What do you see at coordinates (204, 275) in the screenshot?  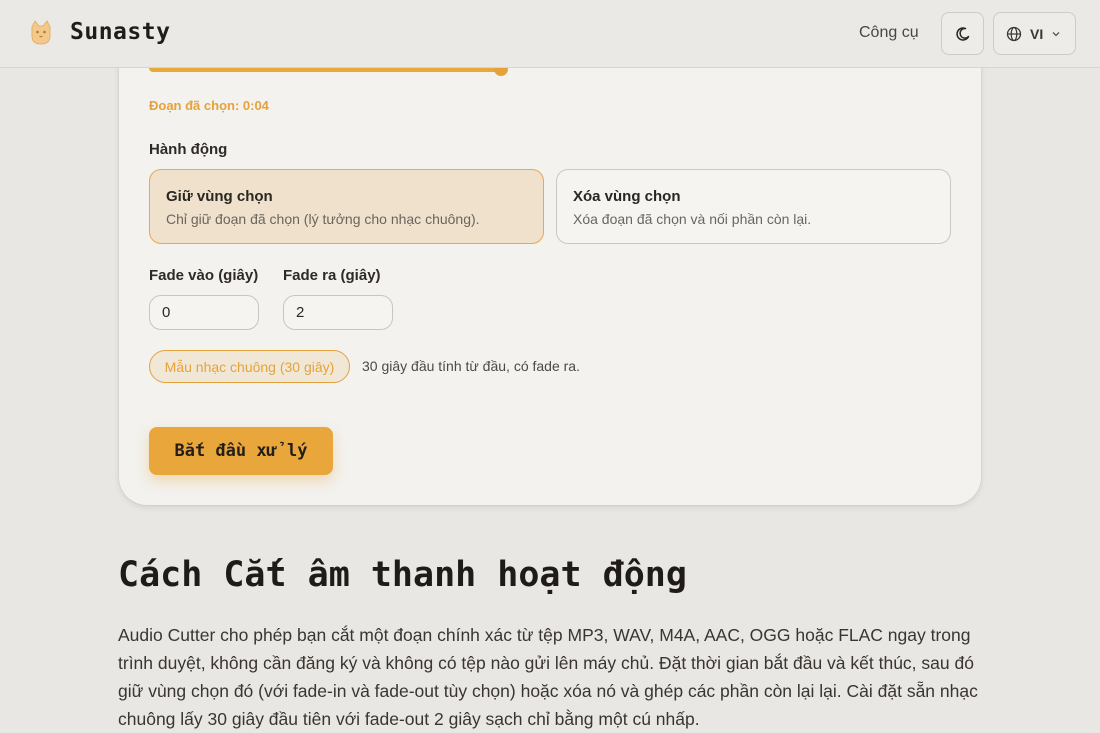 I see `fade-in-label: Fade vào (giây)` at bounding box center [204, 275].